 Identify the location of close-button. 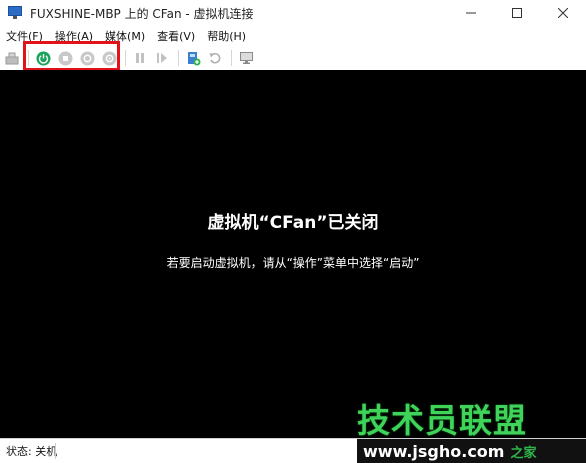
(563, 13).